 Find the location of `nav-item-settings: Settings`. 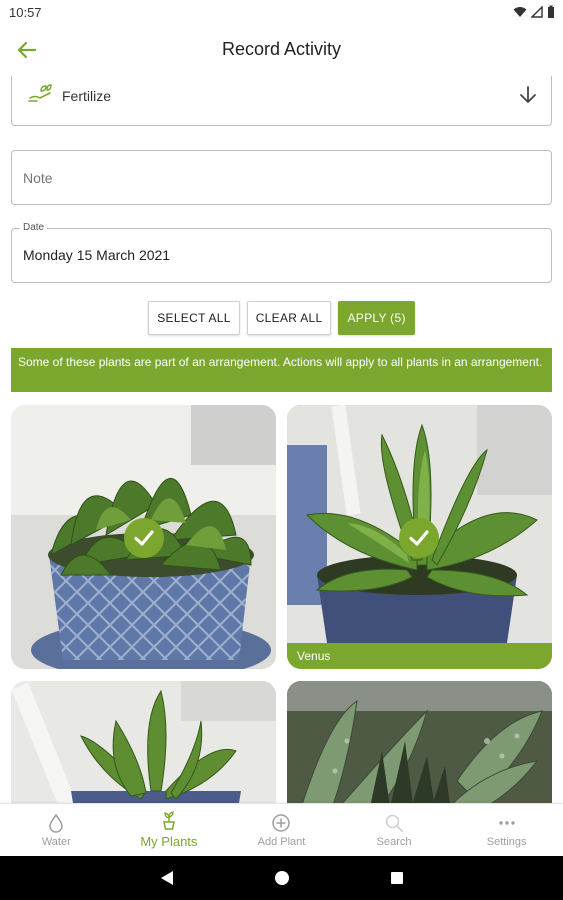

nav-item-settings: Settings is located at coordinates (506, 830).